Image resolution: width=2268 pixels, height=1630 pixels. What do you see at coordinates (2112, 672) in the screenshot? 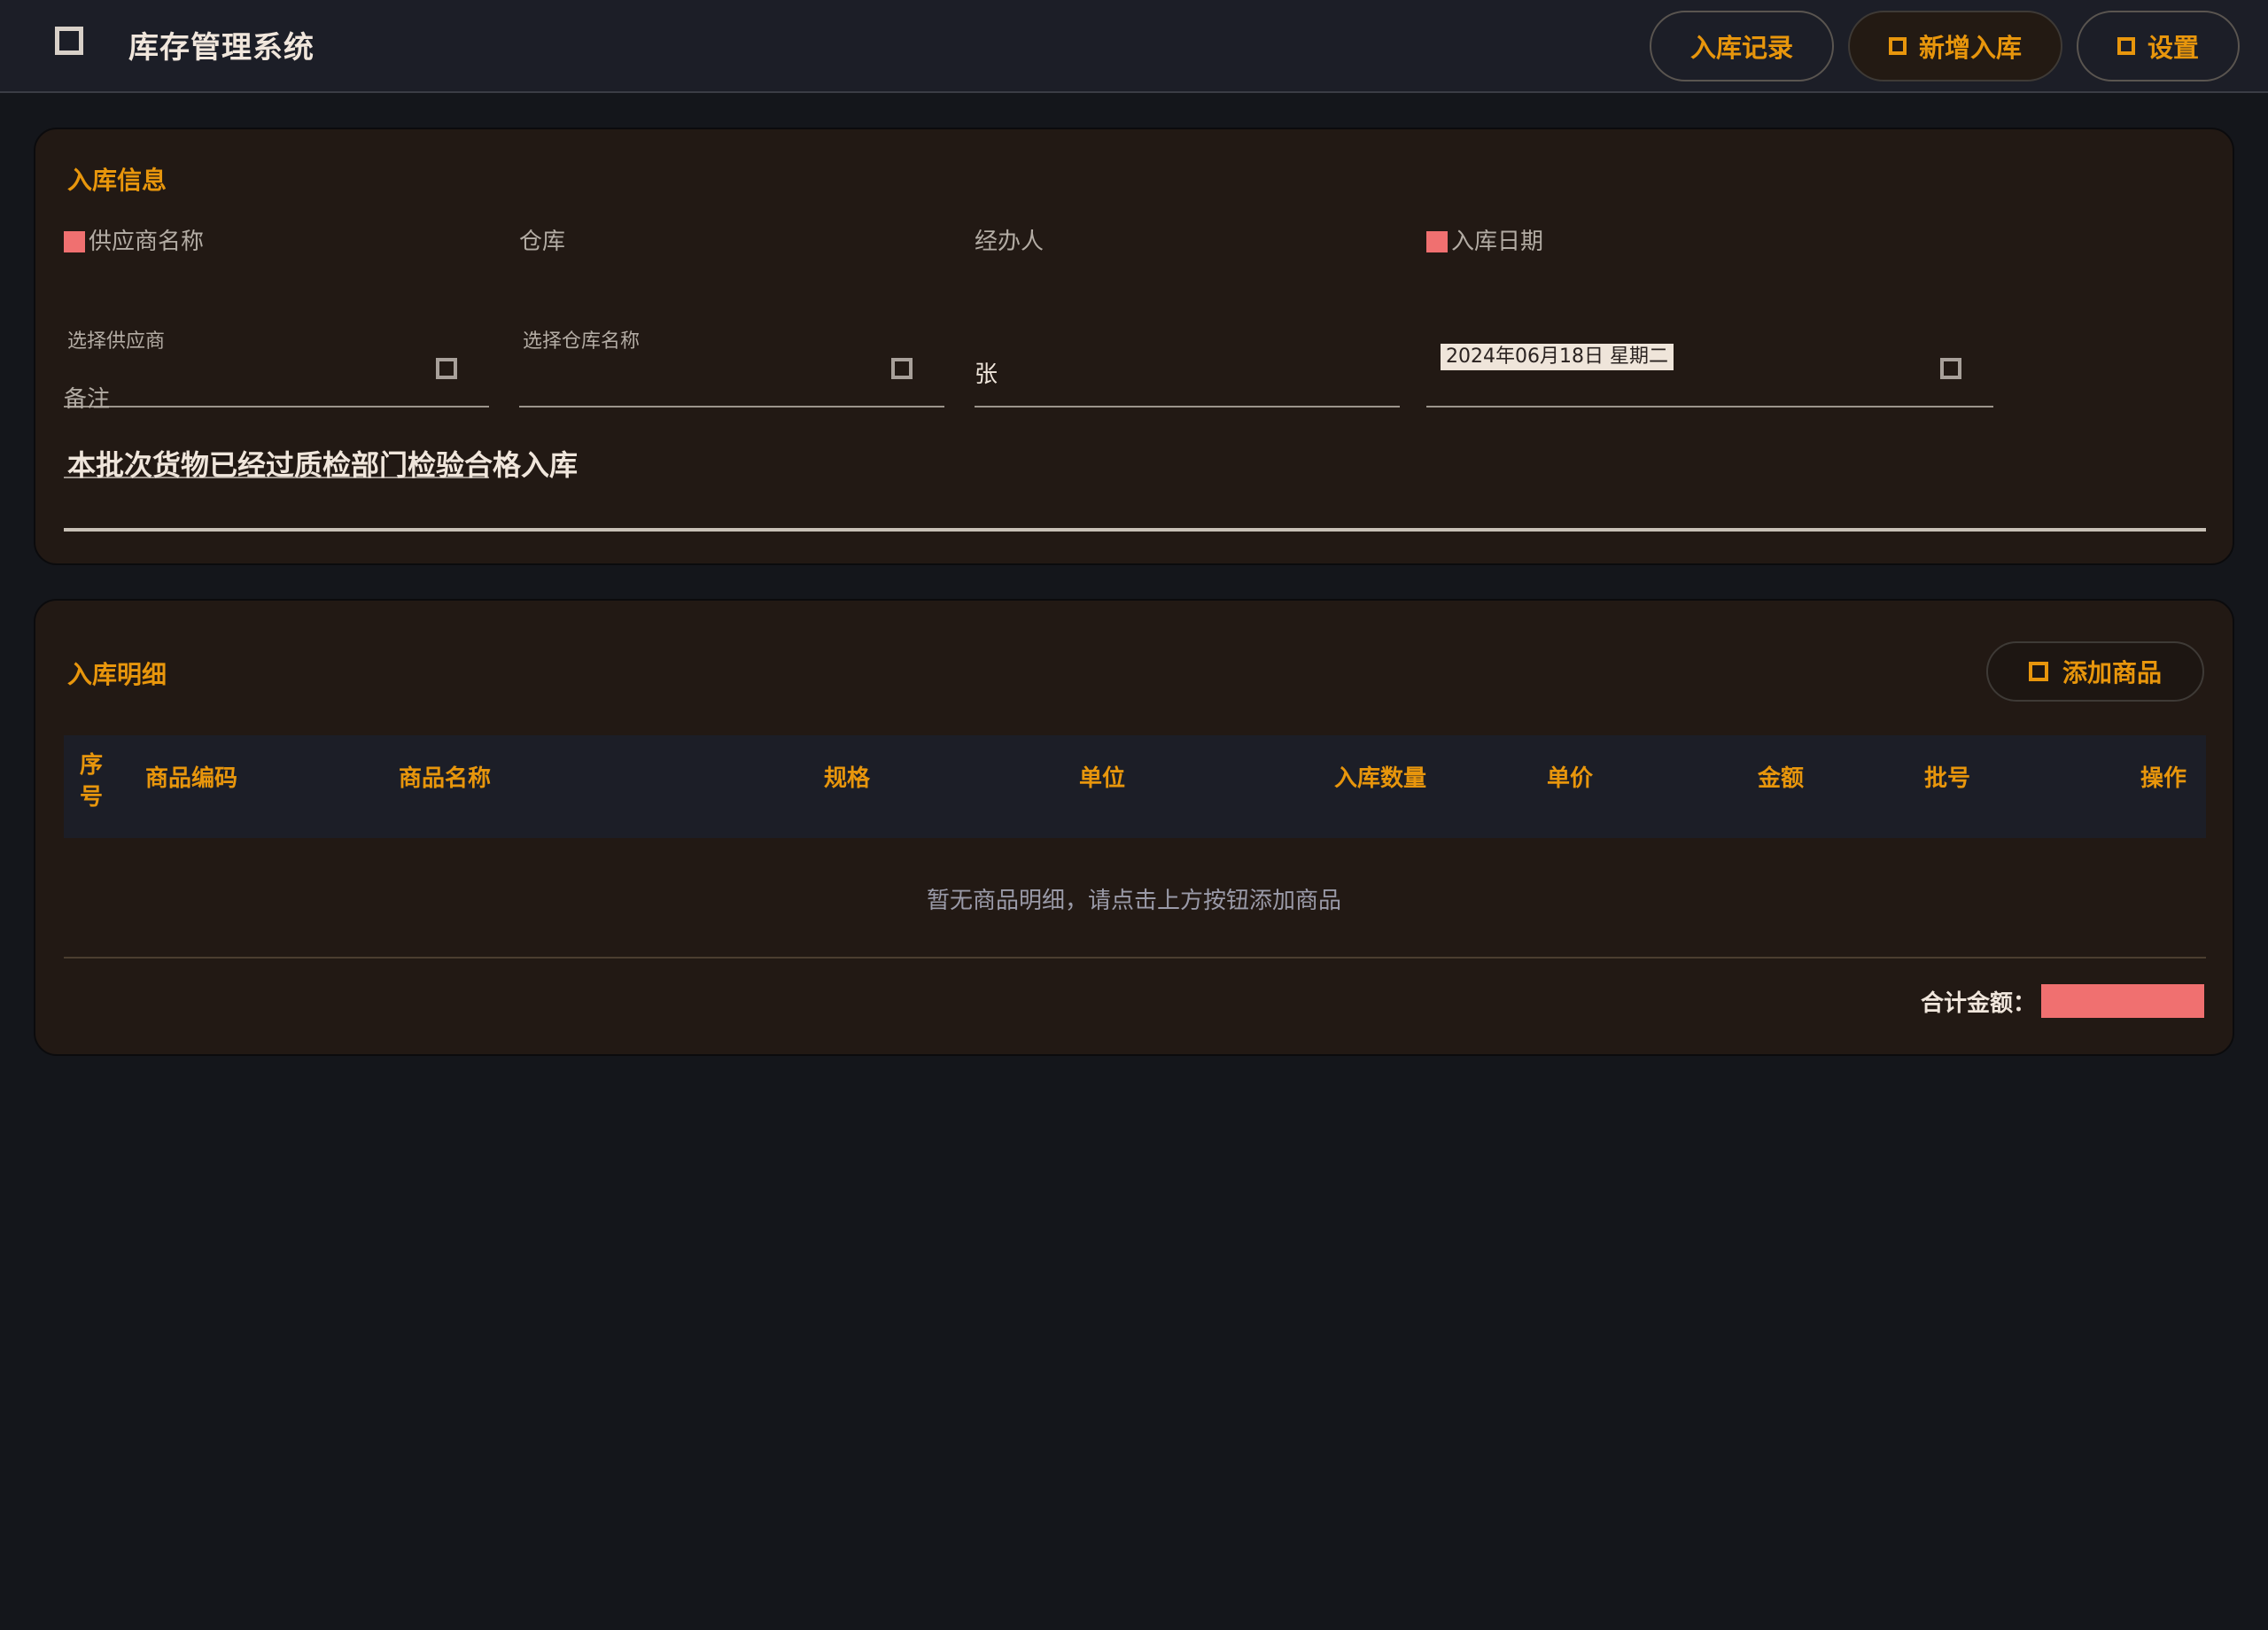
I see `add-item-label: 添加商品` at bounding box center [2112, 672].